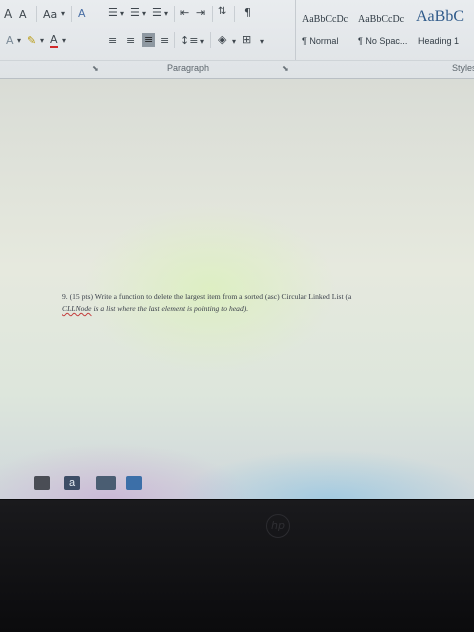  What do you see at coordinates (54, 41) in the screenshot?
I see `font-color-button: A` at bounding box center [54, 41].